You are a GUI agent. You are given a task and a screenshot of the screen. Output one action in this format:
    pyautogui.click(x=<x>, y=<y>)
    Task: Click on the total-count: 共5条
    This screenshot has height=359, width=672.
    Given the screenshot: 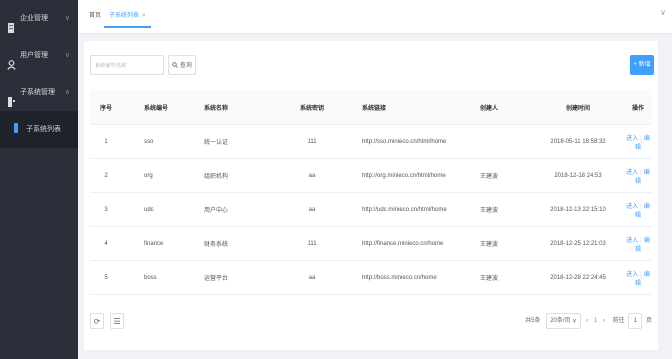 What is the action you would take?
    pyautogui.click(x=533, y=321)
    